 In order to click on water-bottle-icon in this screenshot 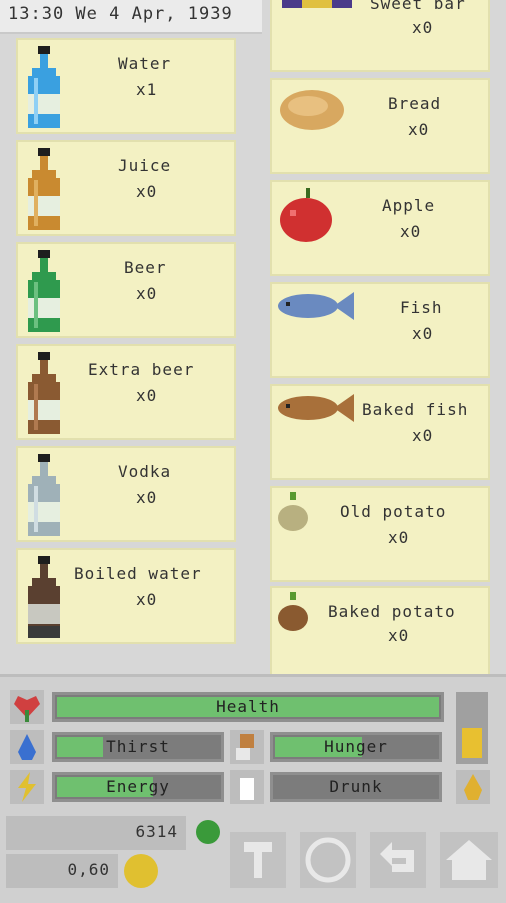, I will do `click(44, 87)`.